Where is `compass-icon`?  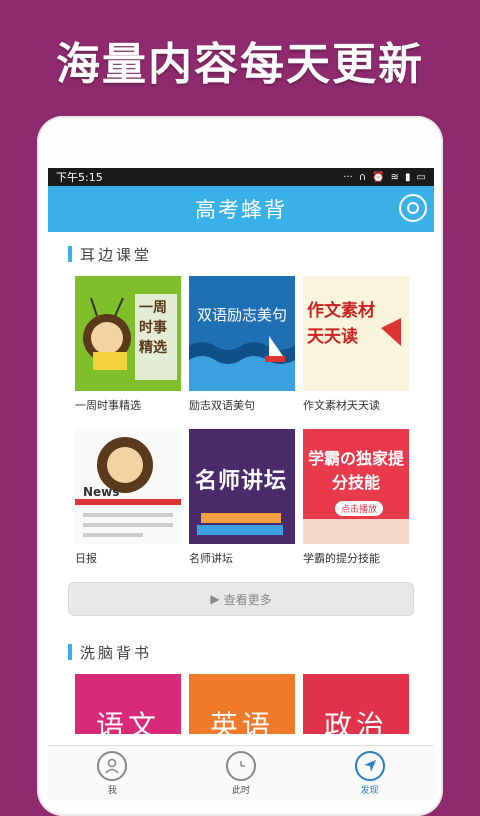 compass-icon is located at coordinates (369, 765).